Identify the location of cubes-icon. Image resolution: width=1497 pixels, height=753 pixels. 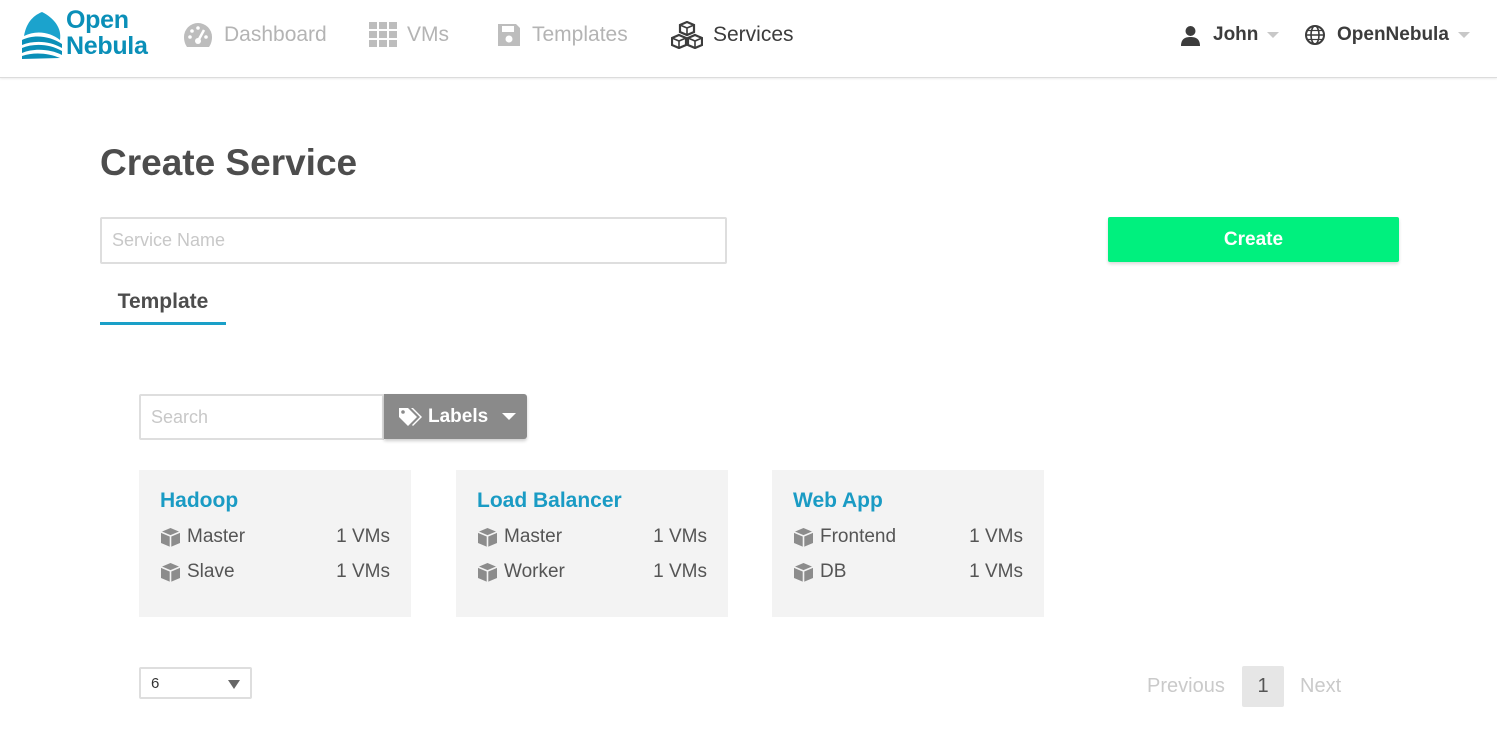
(687, 35).